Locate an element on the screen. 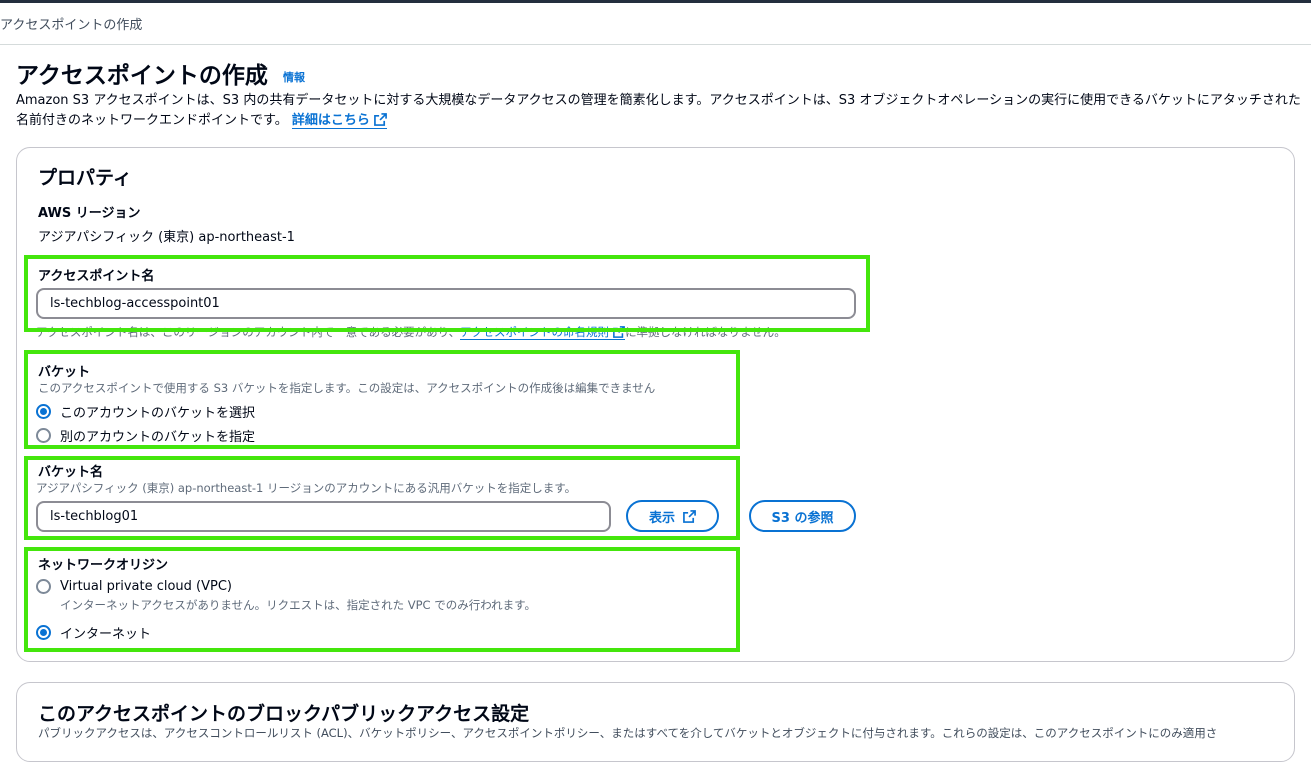 The height and width of the screenshot is (762, 1311). radio-this-account: このアカウントのバケットを選択 is located at coordinates (145, 411).